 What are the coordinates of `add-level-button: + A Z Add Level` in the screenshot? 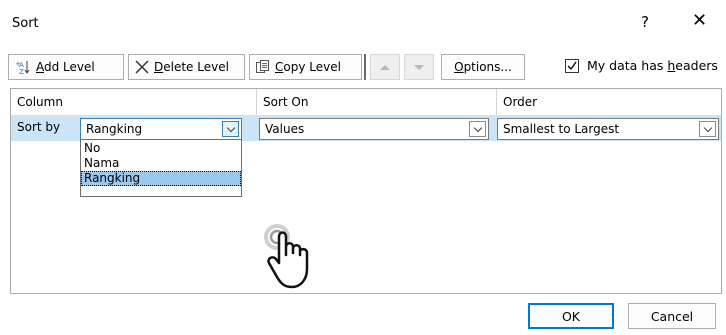 It's located at (66, 67).